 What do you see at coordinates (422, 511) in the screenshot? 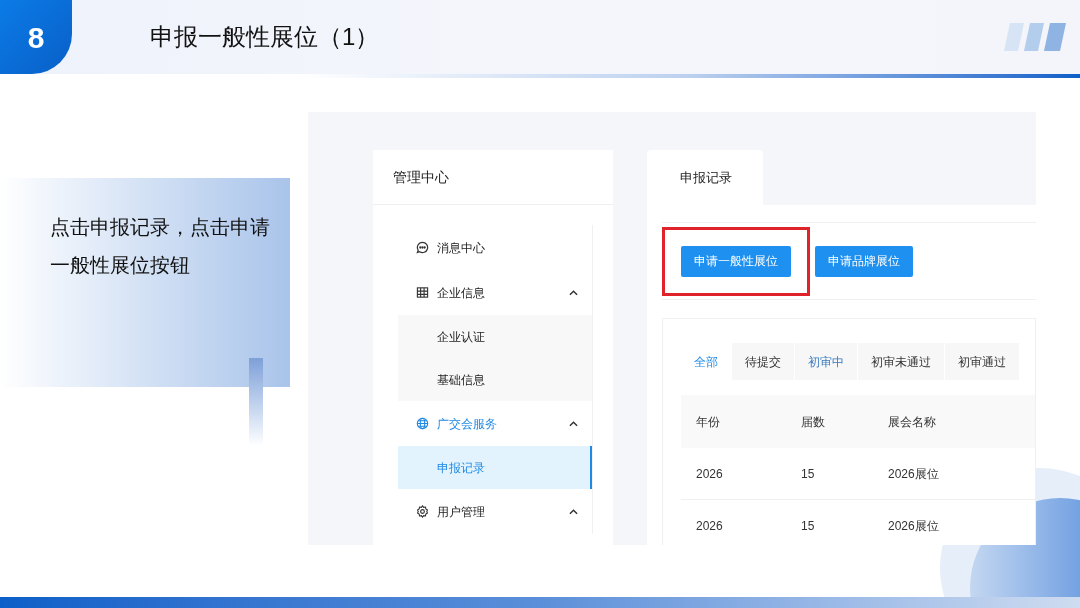
I see `settings-icon` at bounding box center [422, 511].